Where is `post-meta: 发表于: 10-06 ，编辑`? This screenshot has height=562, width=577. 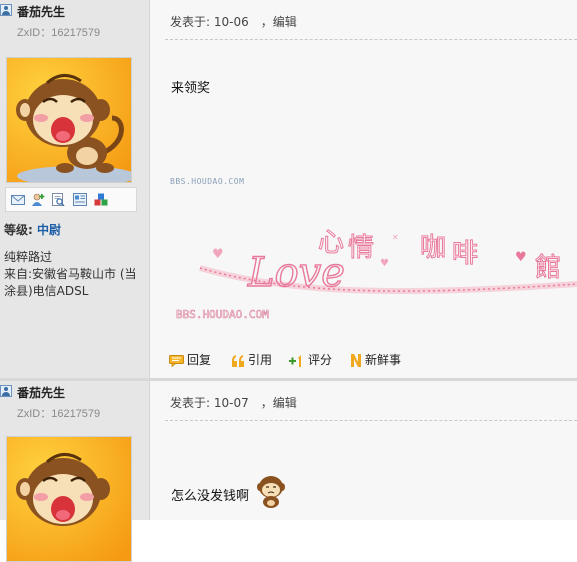
post-meta: 发表于: 10-06 ，编辑 is located at coordinates (233, 21).